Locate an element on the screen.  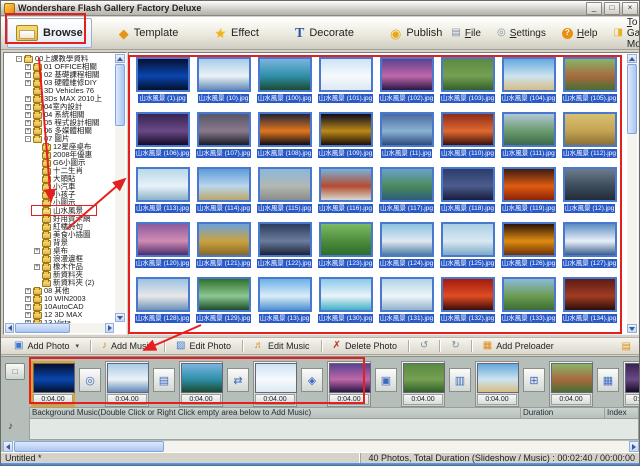
photo-thumb: 山水風景 (10).jpg is located at coordinates (223, 84).